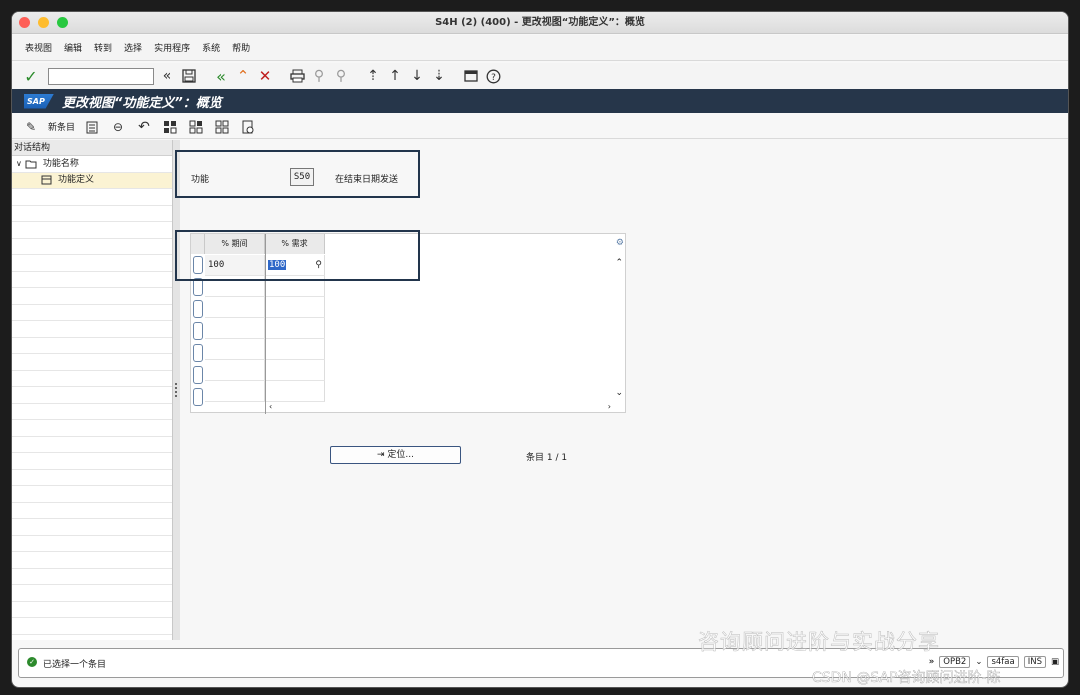  Describe the element at coordinates (170, 127) in the screenshot. I see `select-all-icon` at that location.